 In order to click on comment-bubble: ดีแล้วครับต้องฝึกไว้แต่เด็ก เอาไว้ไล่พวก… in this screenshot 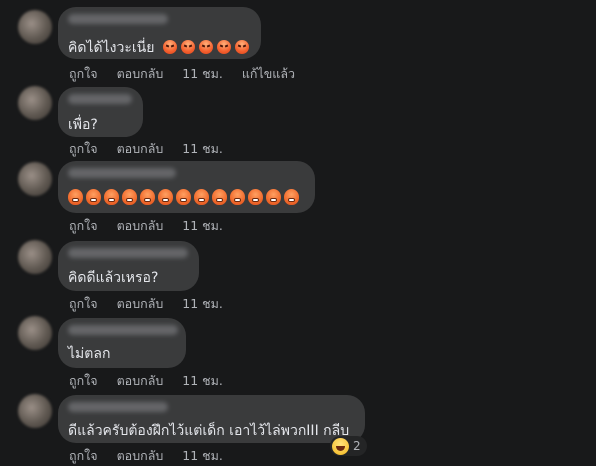, I will do `click(211, 419)`.